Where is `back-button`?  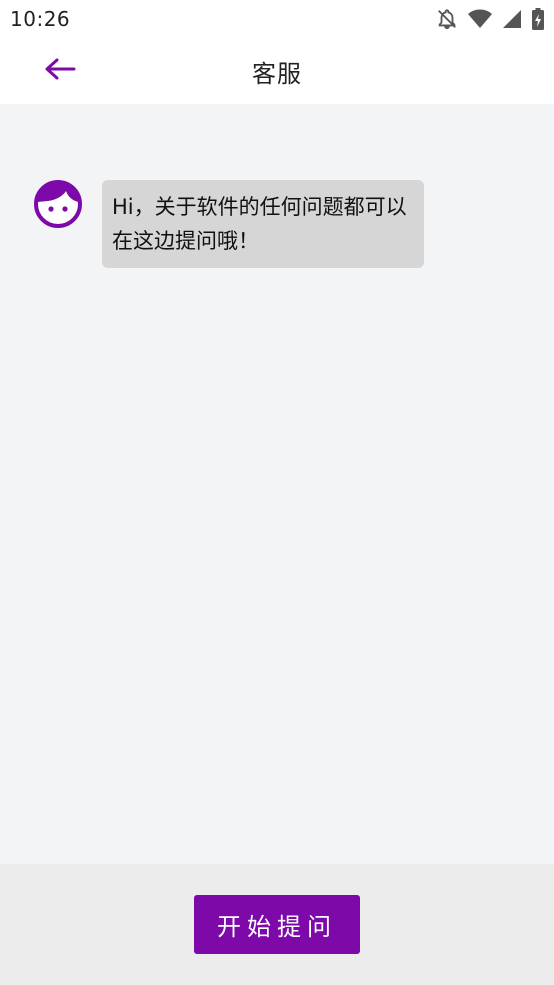
back-button is located at coordinates (60, 71).